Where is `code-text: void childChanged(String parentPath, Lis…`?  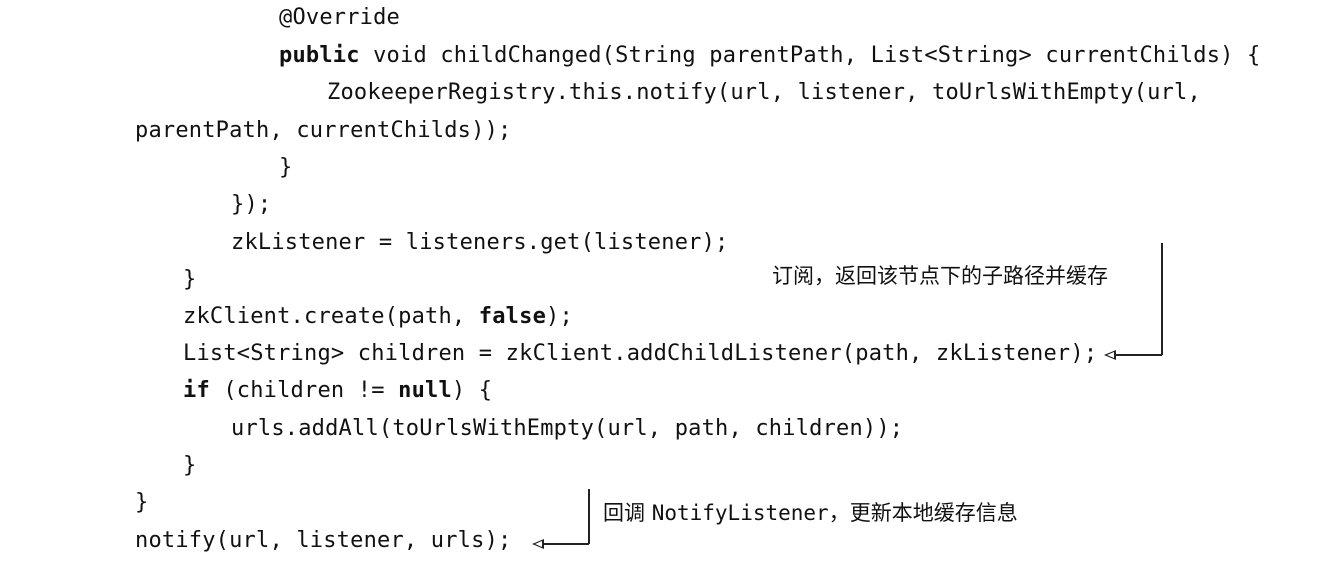
code-text: void childChanged(String parentPath, Lis… is located at coordinates (810, 55).